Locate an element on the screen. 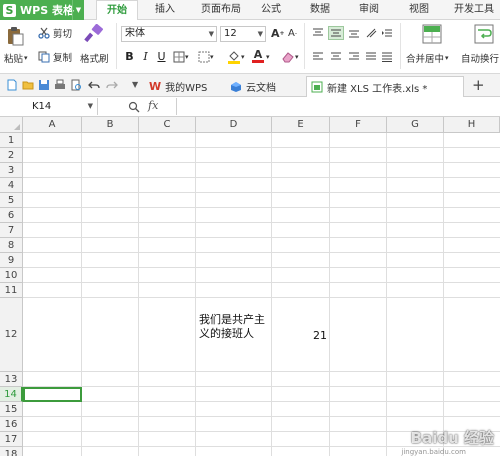 The width and height of the screenshot is (500, 456). row-header-11: 11 is located at coordinates (11, 290).